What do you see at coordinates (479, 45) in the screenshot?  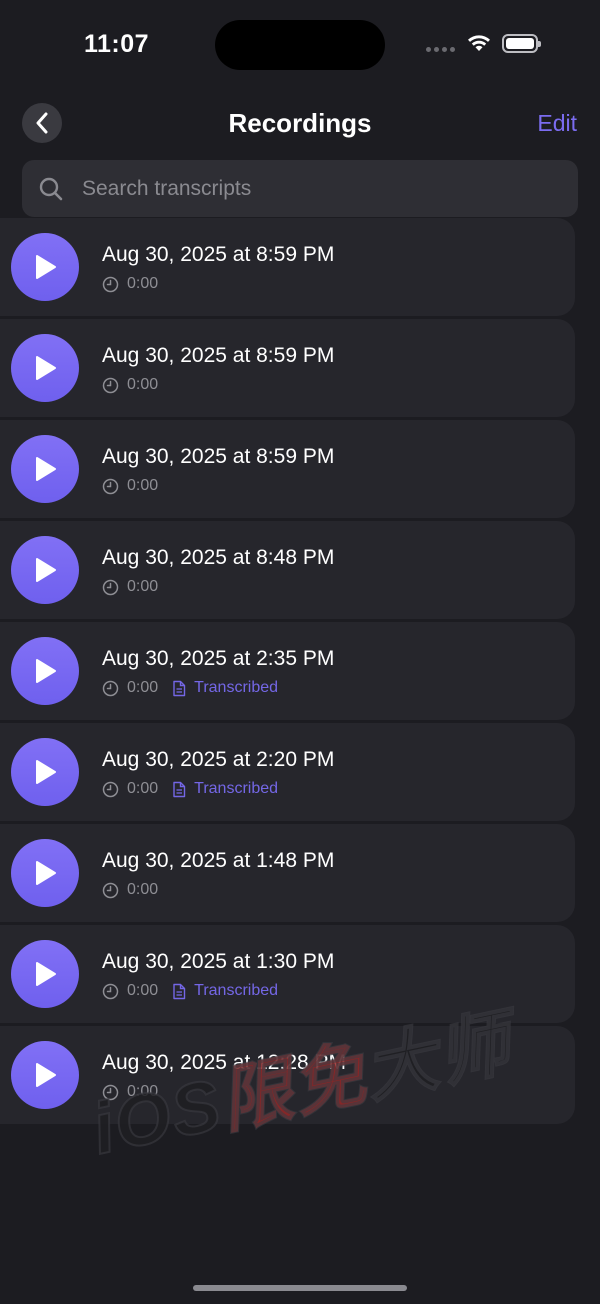 I see `wifi-icon` at bounding box center [479, 45].